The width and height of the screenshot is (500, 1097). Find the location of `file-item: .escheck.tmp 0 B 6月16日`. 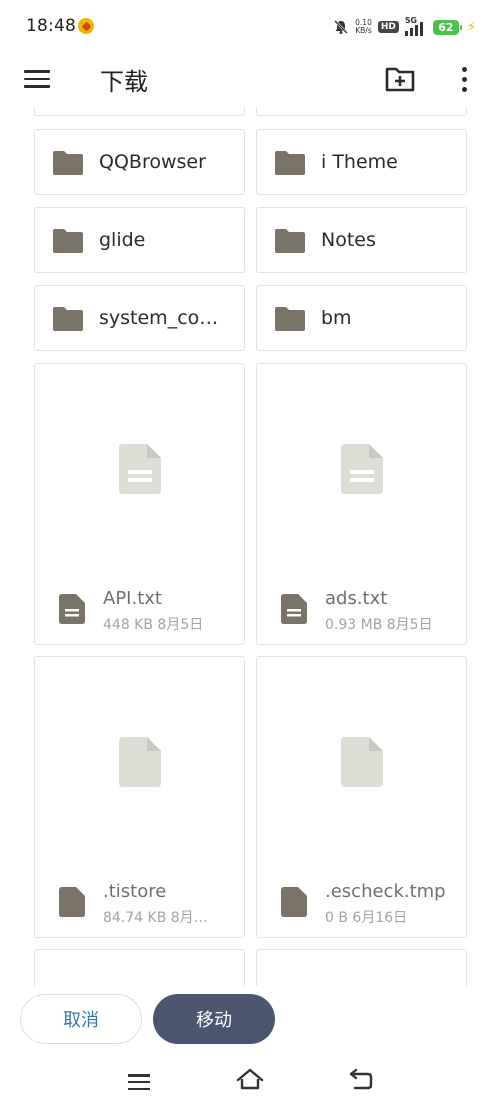

file-item: .escheck.tmp 0 B 6月16日 is located at coordinates (361, 797).